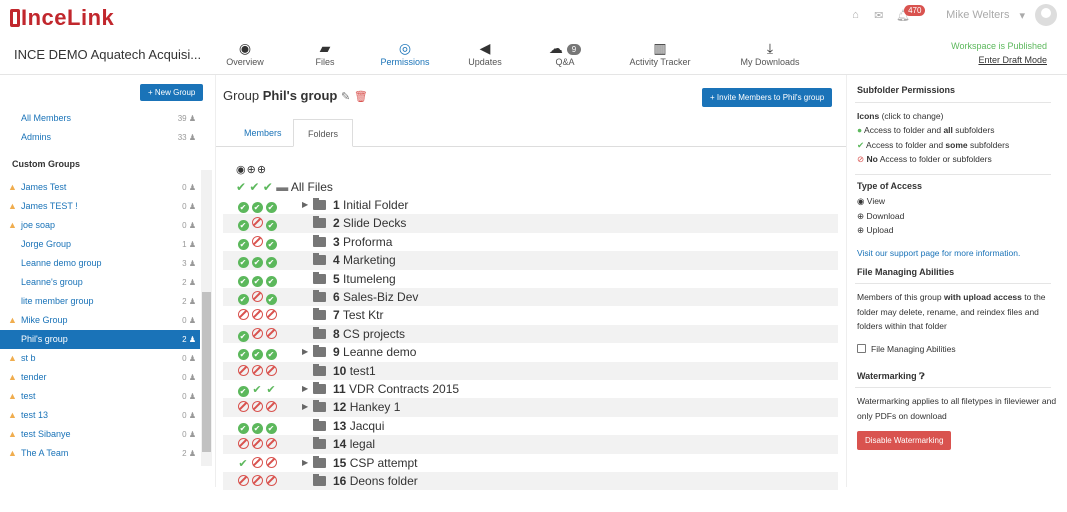  What do you see at coordinates (100, 244) in the screenshot?
I see `sidebar-item-group: Jorge Group 1 ♟` at bounding box center [100, 244].